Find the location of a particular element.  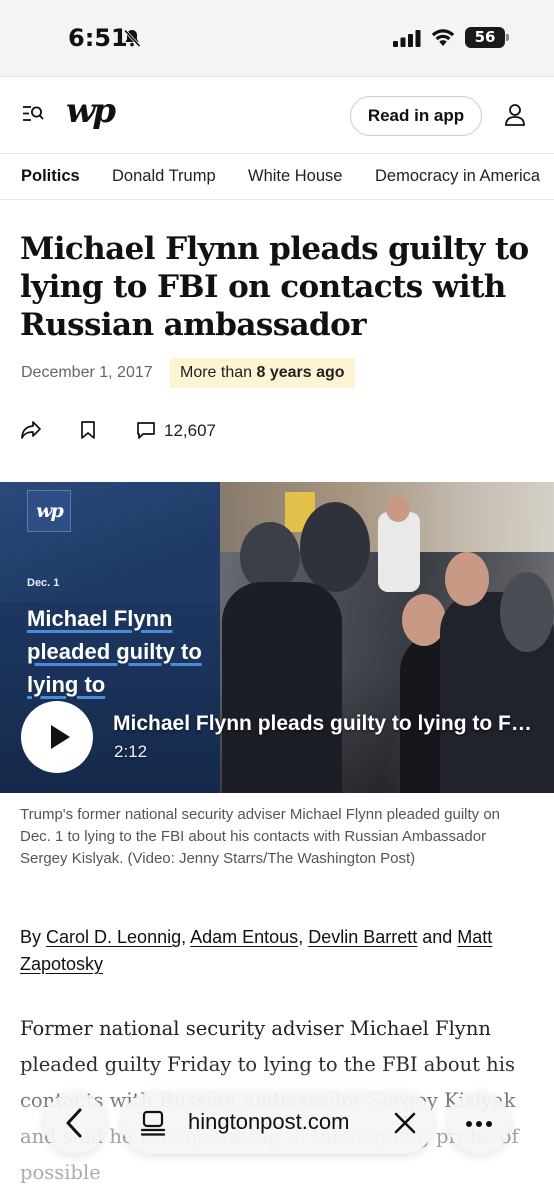

article-date: December 1, 2017 is located at coordinates (87, 372).